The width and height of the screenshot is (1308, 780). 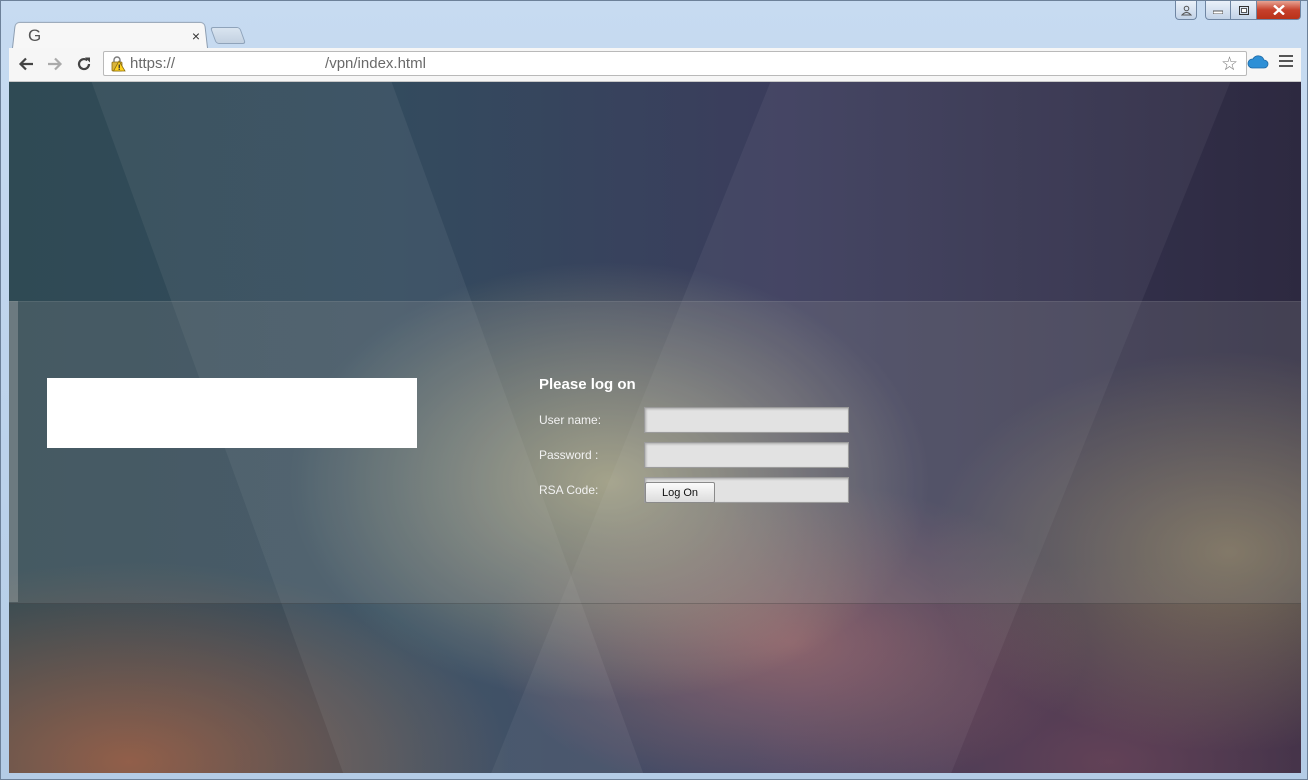 I want to click on reload-icon, so click(x=84, y=64).